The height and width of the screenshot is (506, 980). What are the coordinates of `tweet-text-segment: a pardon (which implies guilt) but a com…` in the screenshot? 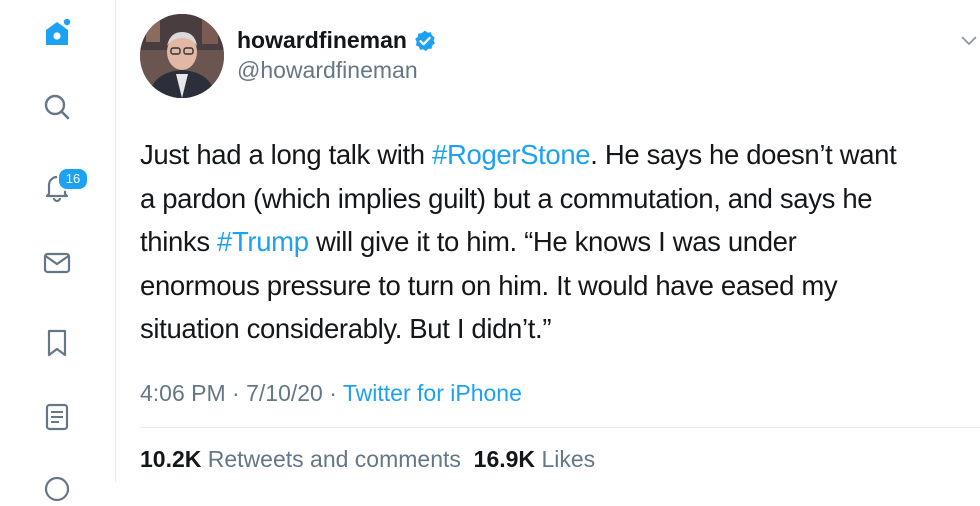 It's located at (506, 198).